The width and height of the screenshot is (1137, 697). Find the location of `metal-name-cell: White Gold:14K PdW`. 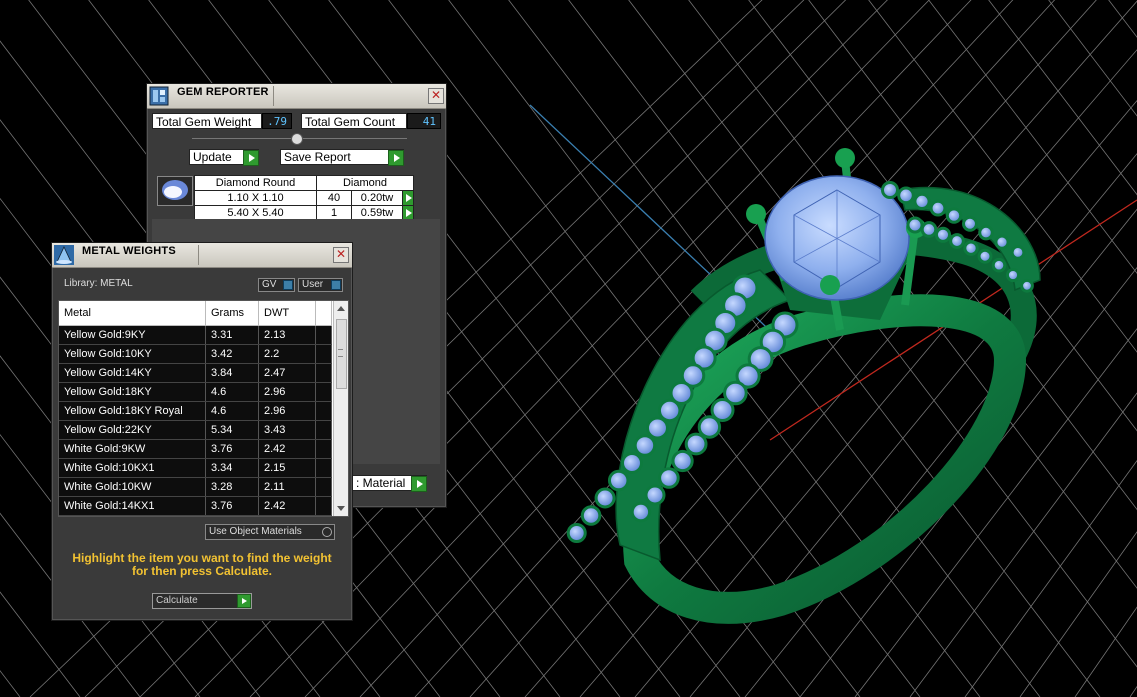

metal-name-cell: White Gold:14K PdW is located at coordinates (132, 515).